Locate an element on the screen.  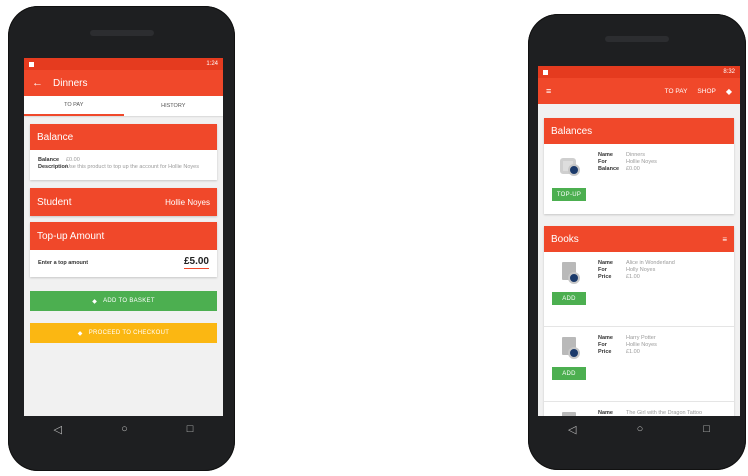
top-up-label: TOP-UP is located at coordinates (569, 194).